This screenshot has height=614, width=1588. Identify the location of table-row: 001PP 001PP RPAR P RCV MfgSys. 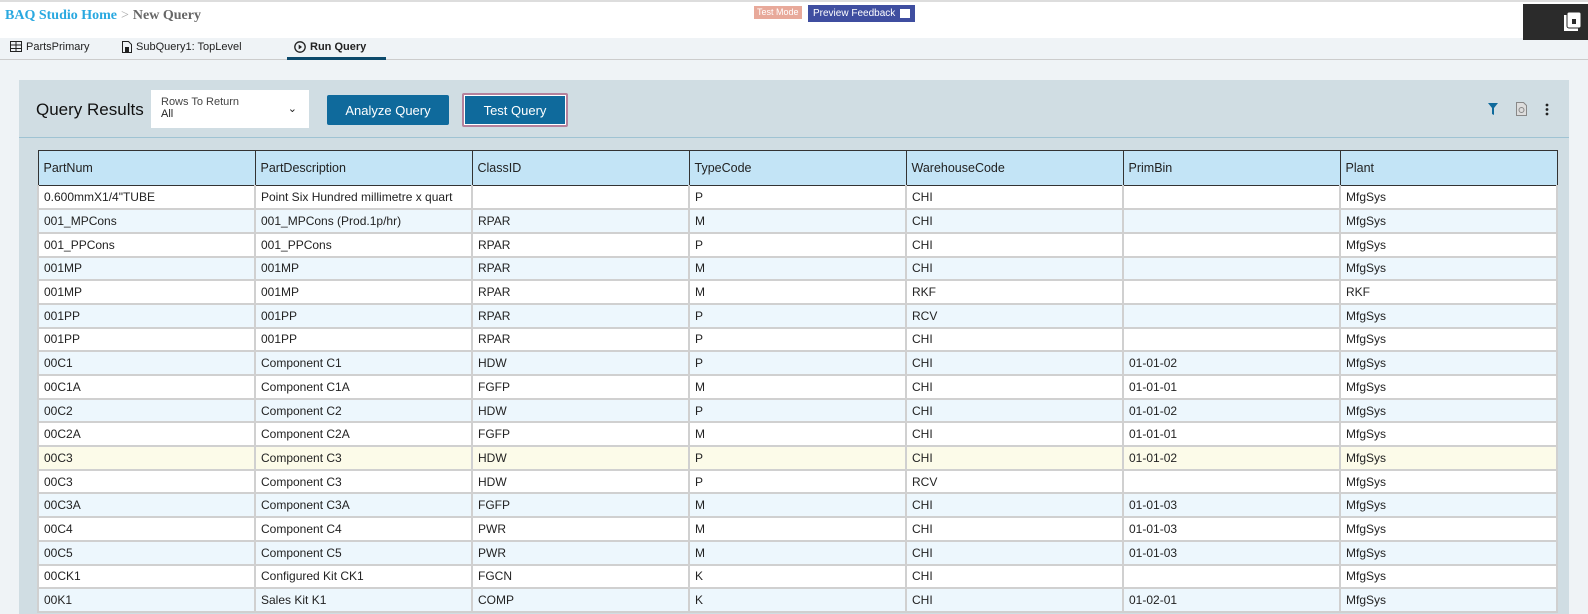
(797, 316).